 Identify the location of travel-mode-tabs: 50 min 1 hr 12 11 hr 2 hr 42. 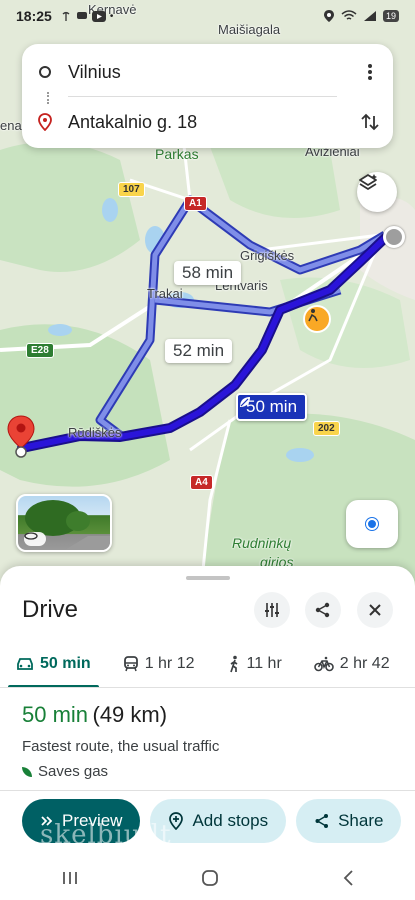
(207, 664).